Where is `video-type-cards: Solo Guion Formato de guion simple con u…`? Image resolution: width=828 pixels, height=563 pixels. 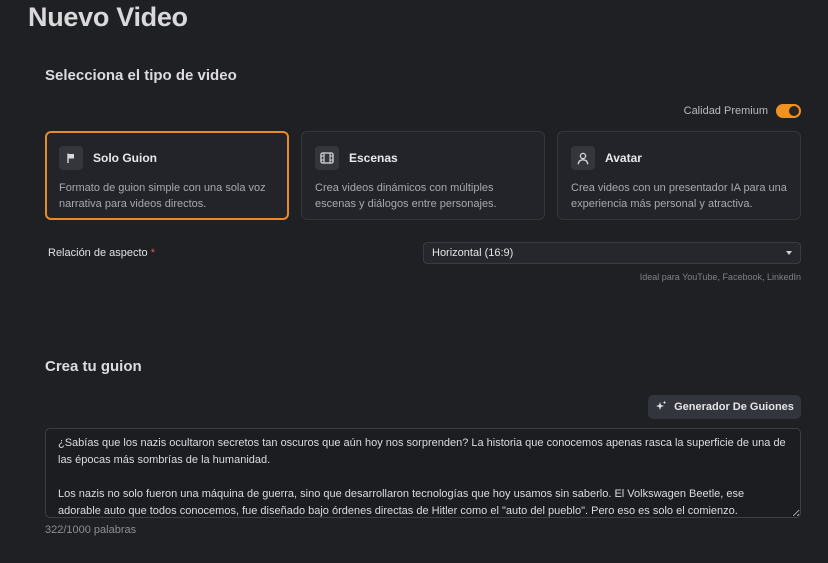
video-type-cards: Solo Guion Formato de guion simple con u… is located at coordinates (423, 175).